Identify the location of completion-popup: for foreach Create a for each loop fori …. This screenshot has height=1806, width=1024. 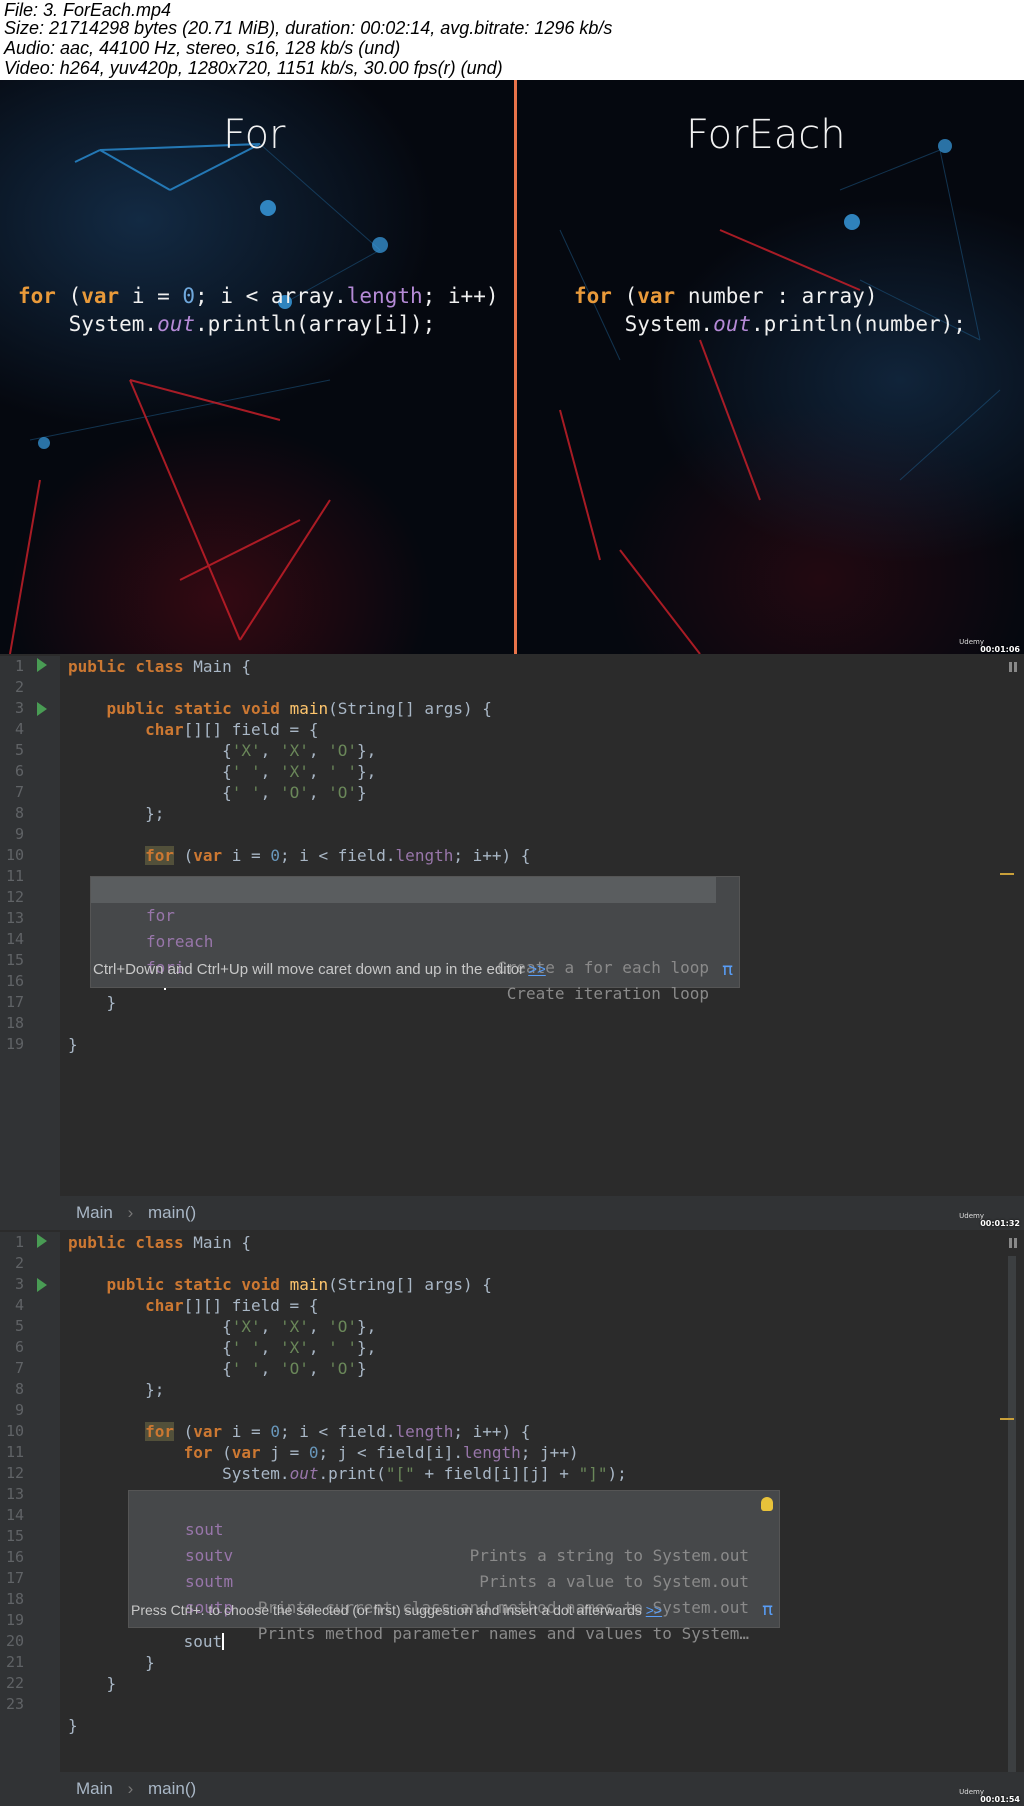
(415, 939).